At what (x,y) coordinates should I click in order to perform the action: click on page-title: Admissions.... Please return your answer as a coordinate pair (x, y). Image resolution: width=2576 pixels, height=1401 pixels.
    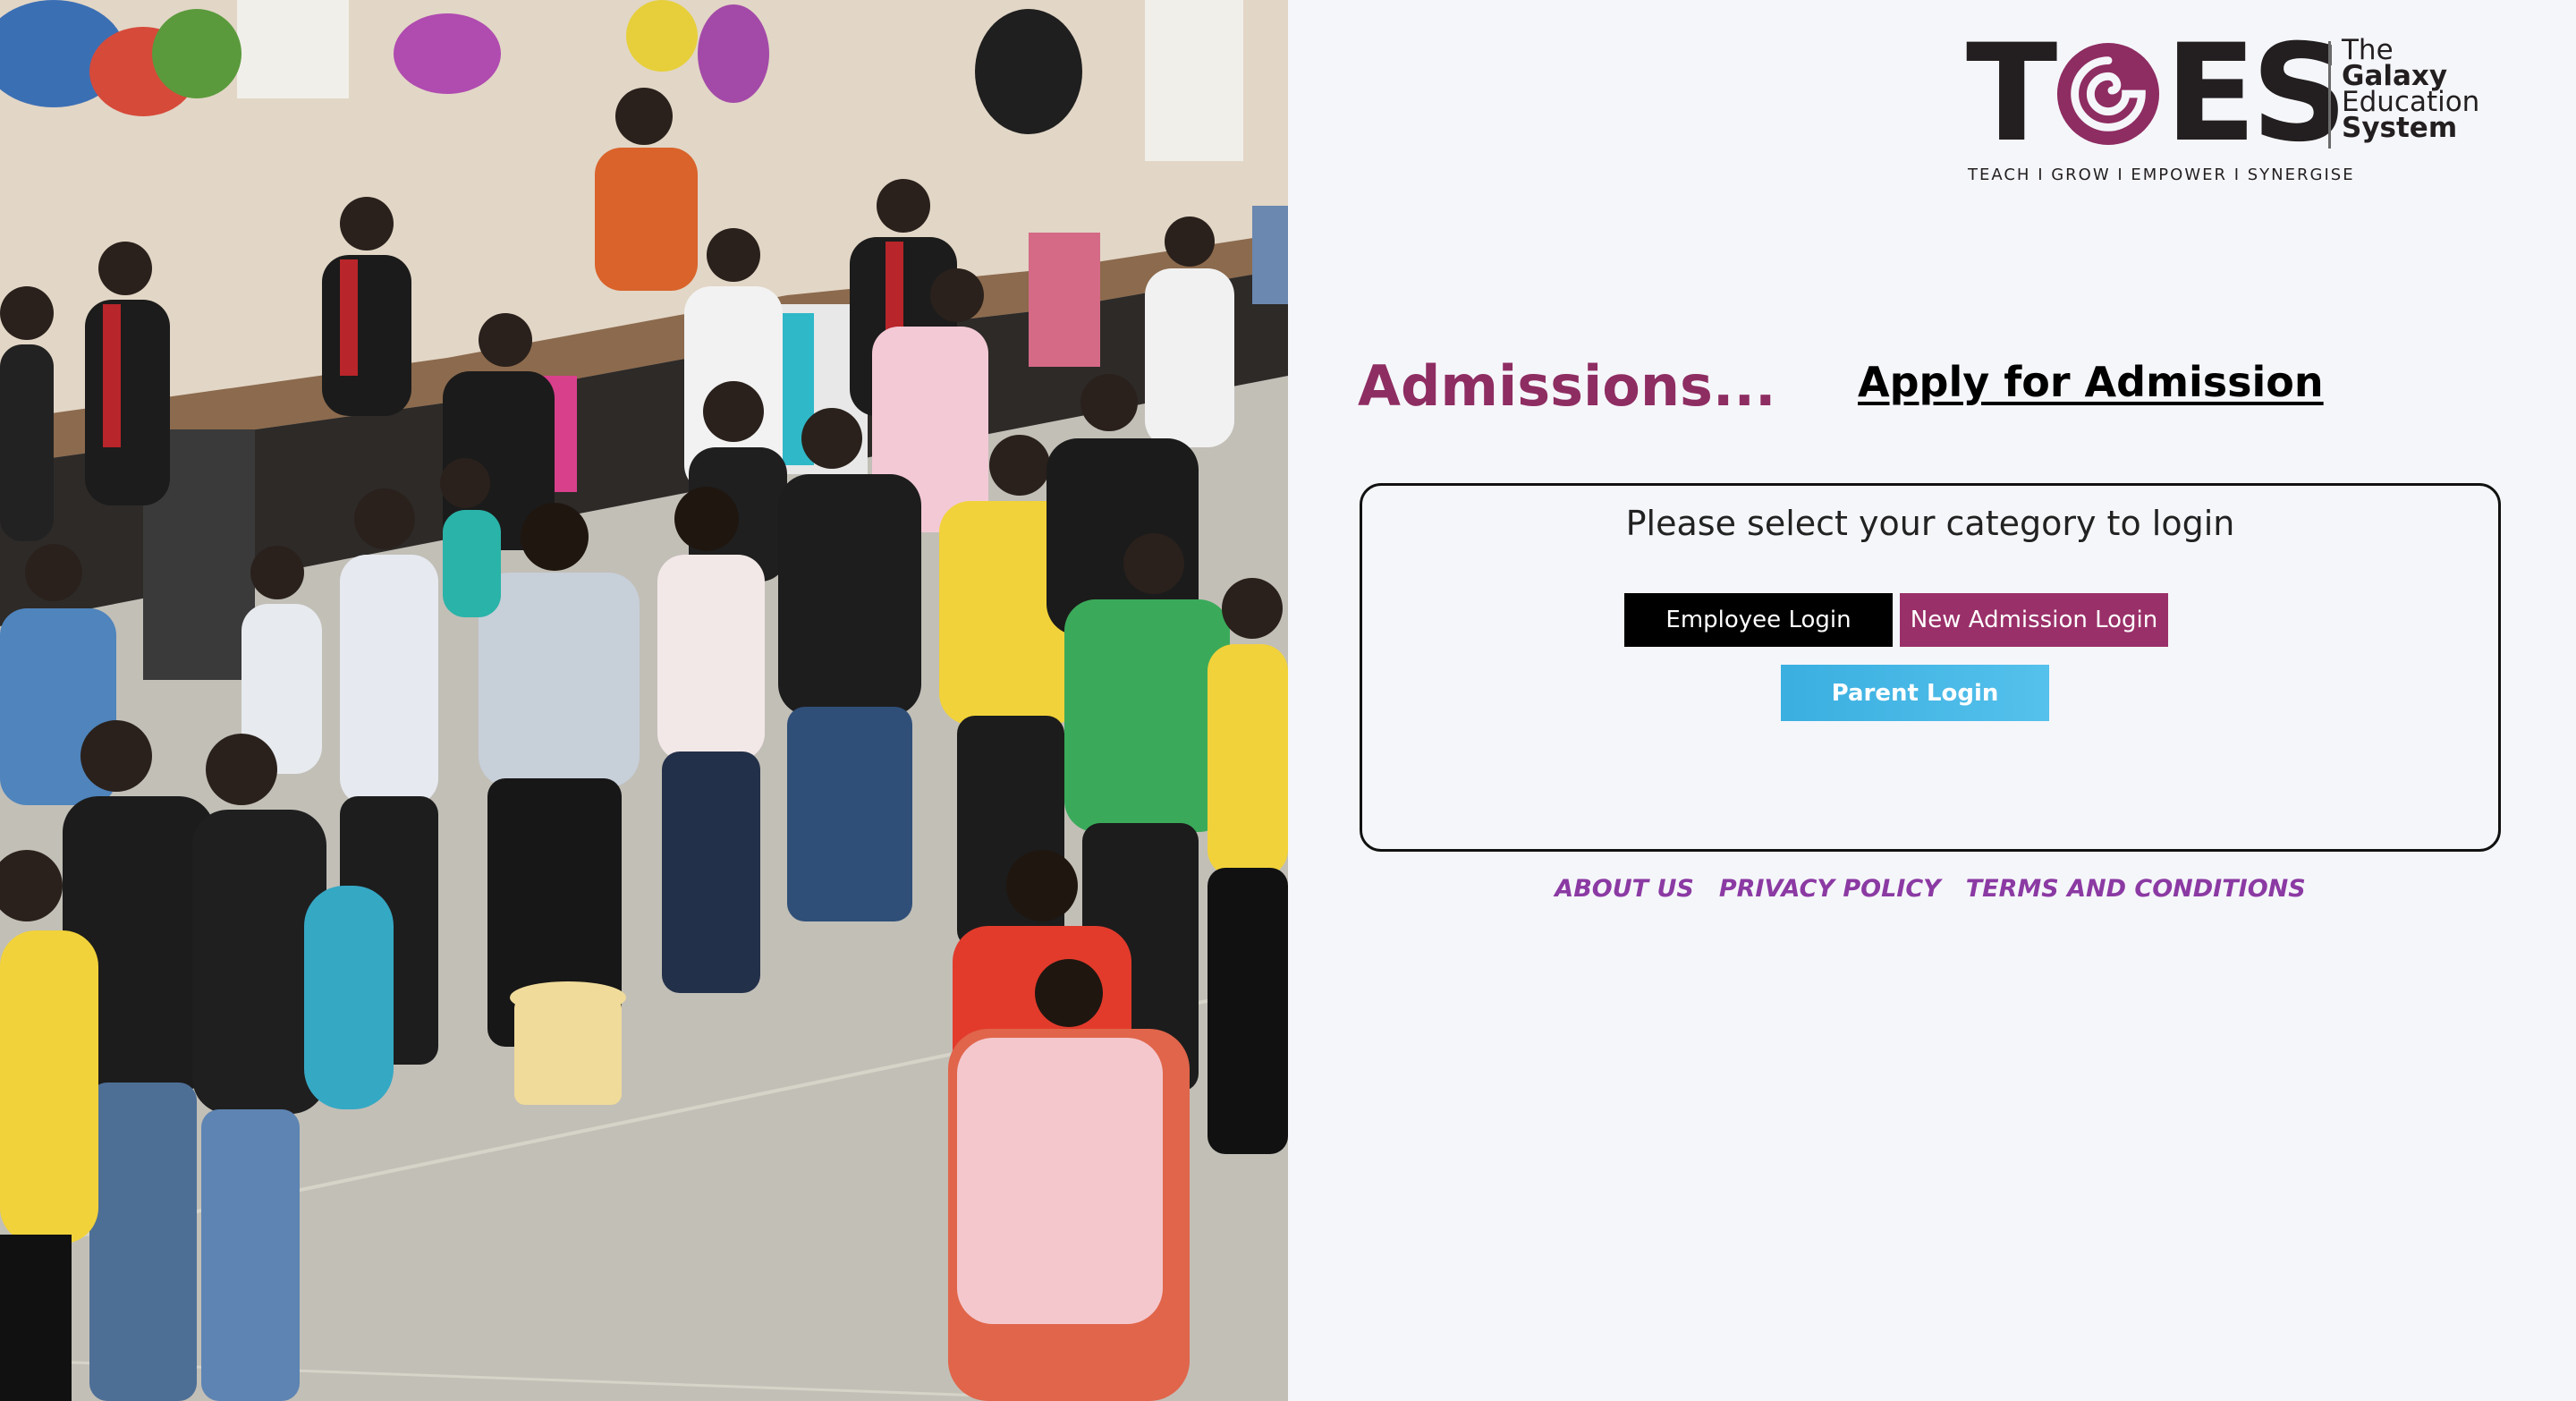
    Looking at the image, I should click on (1567, 386).